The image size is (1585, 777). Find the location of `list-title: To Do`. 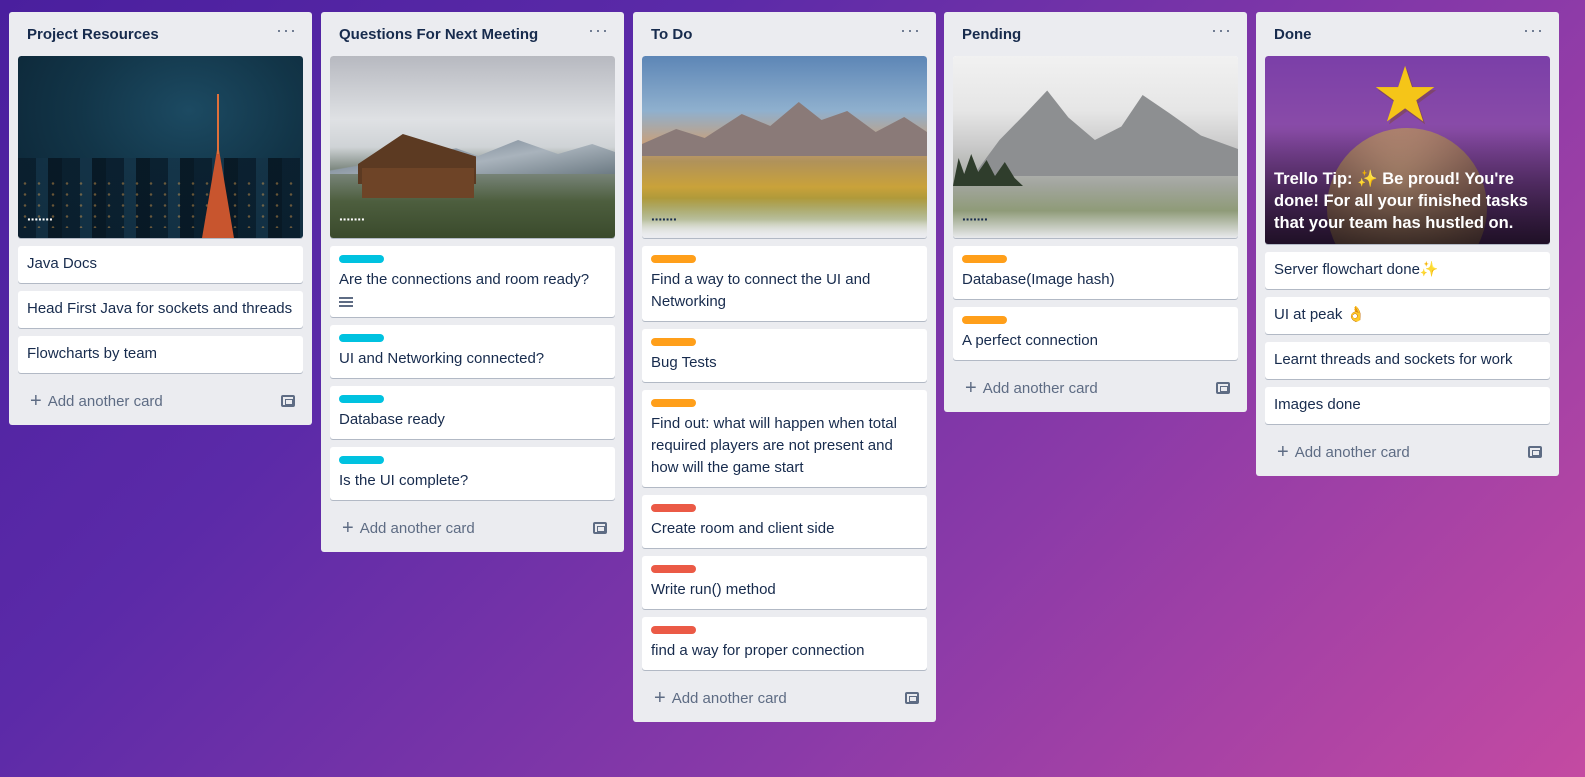

list-title: To Do is located at coordinates (671, 34).